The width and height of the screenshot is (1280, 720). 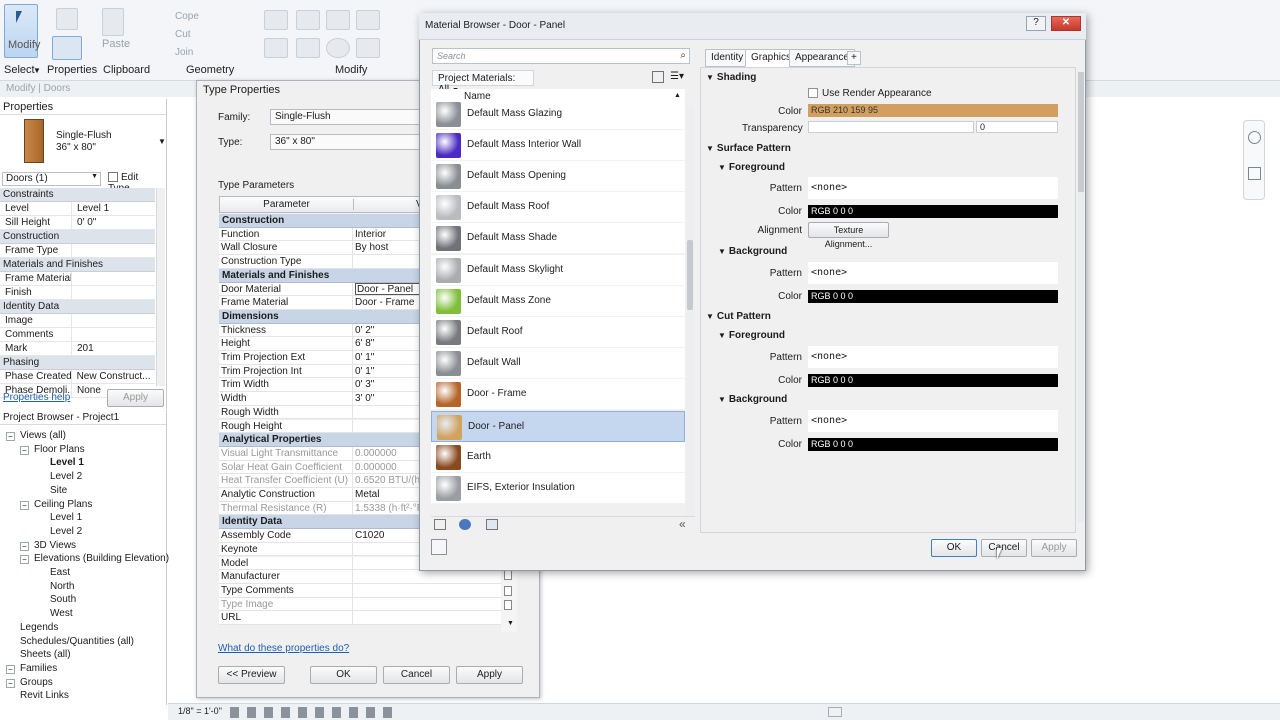 I want to click on tab-identity: Identity, so click(x=727, y=58).